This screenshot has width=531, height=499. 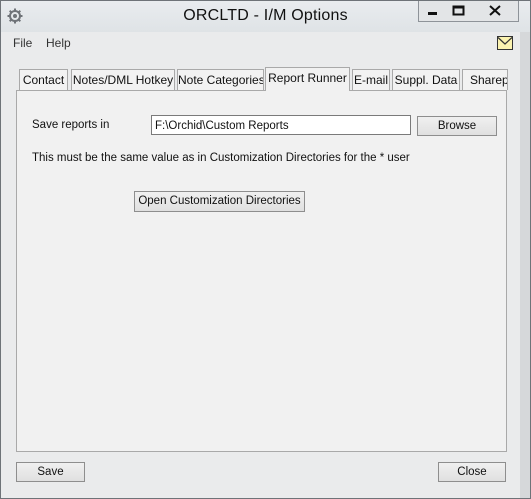 I want to click on save-button: Save, so click(x=50, y=472).